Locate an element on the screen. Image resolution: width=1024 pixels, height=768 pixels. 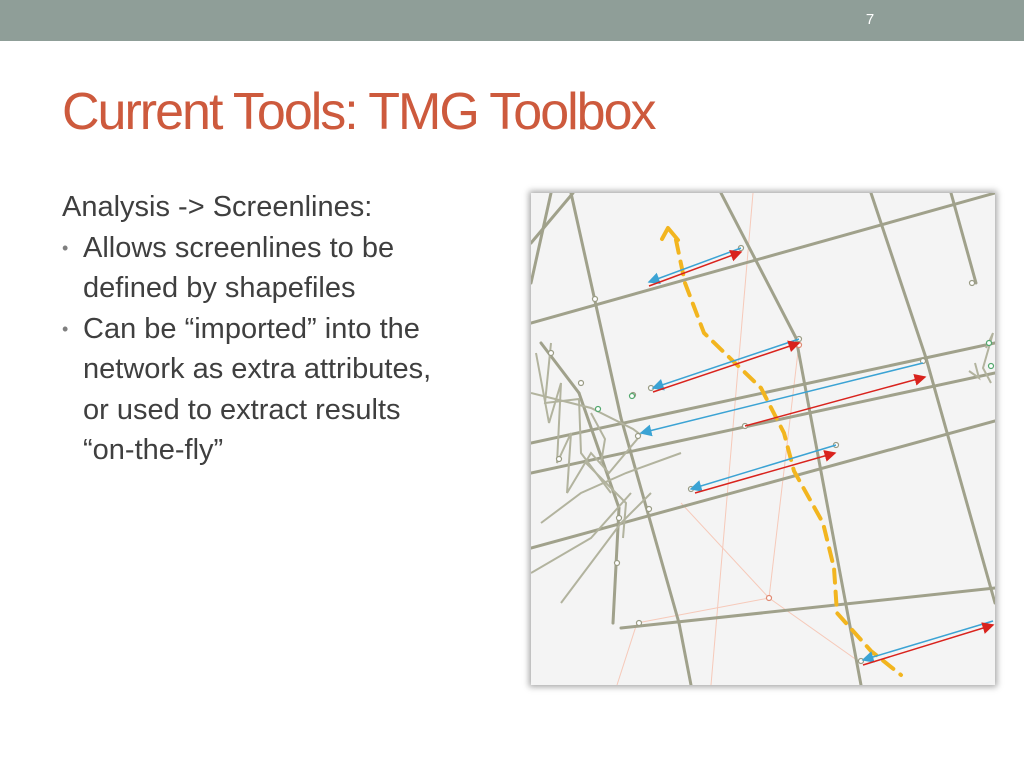
slide-title: Current Tools: TMG Toolbox is located at coordinates (359, 112).